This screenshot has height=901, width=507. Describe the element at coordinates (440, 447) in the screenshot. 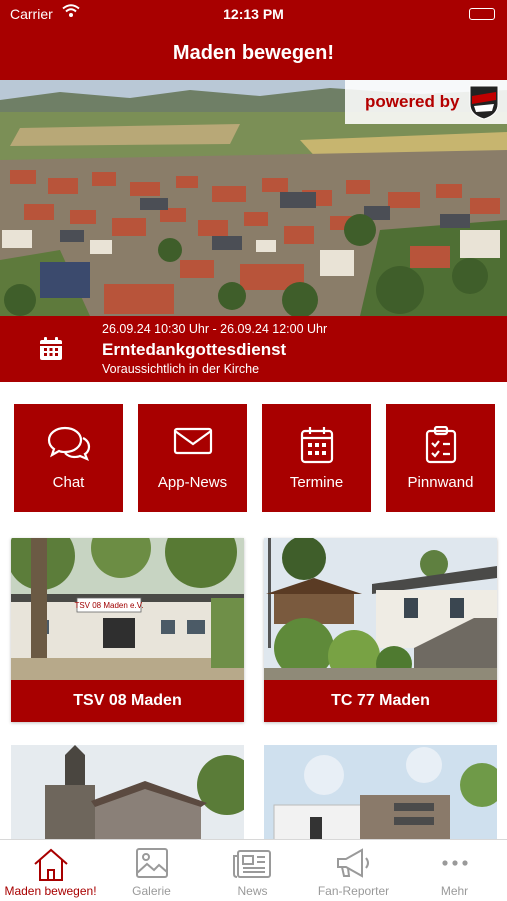

I see `clipboard-icon` at that location.